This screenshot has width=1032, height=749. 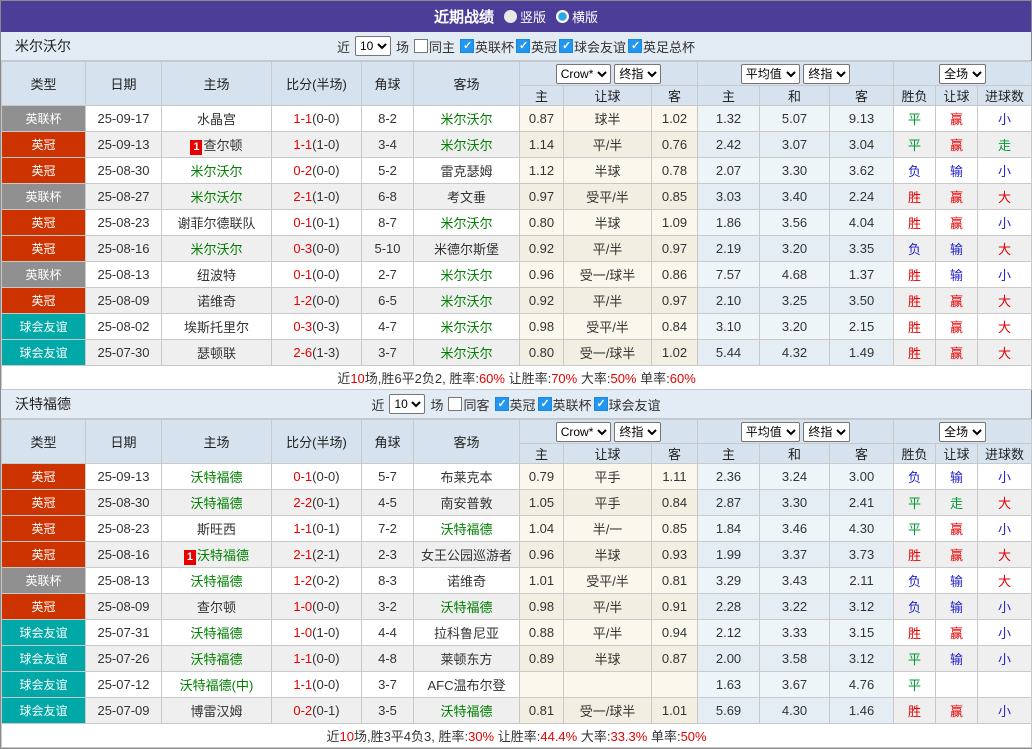 What do you see at coordinates (43, 46) in the screenshot?
I see `team-name: 米尔沃尔` at bounding box center [43, 46].